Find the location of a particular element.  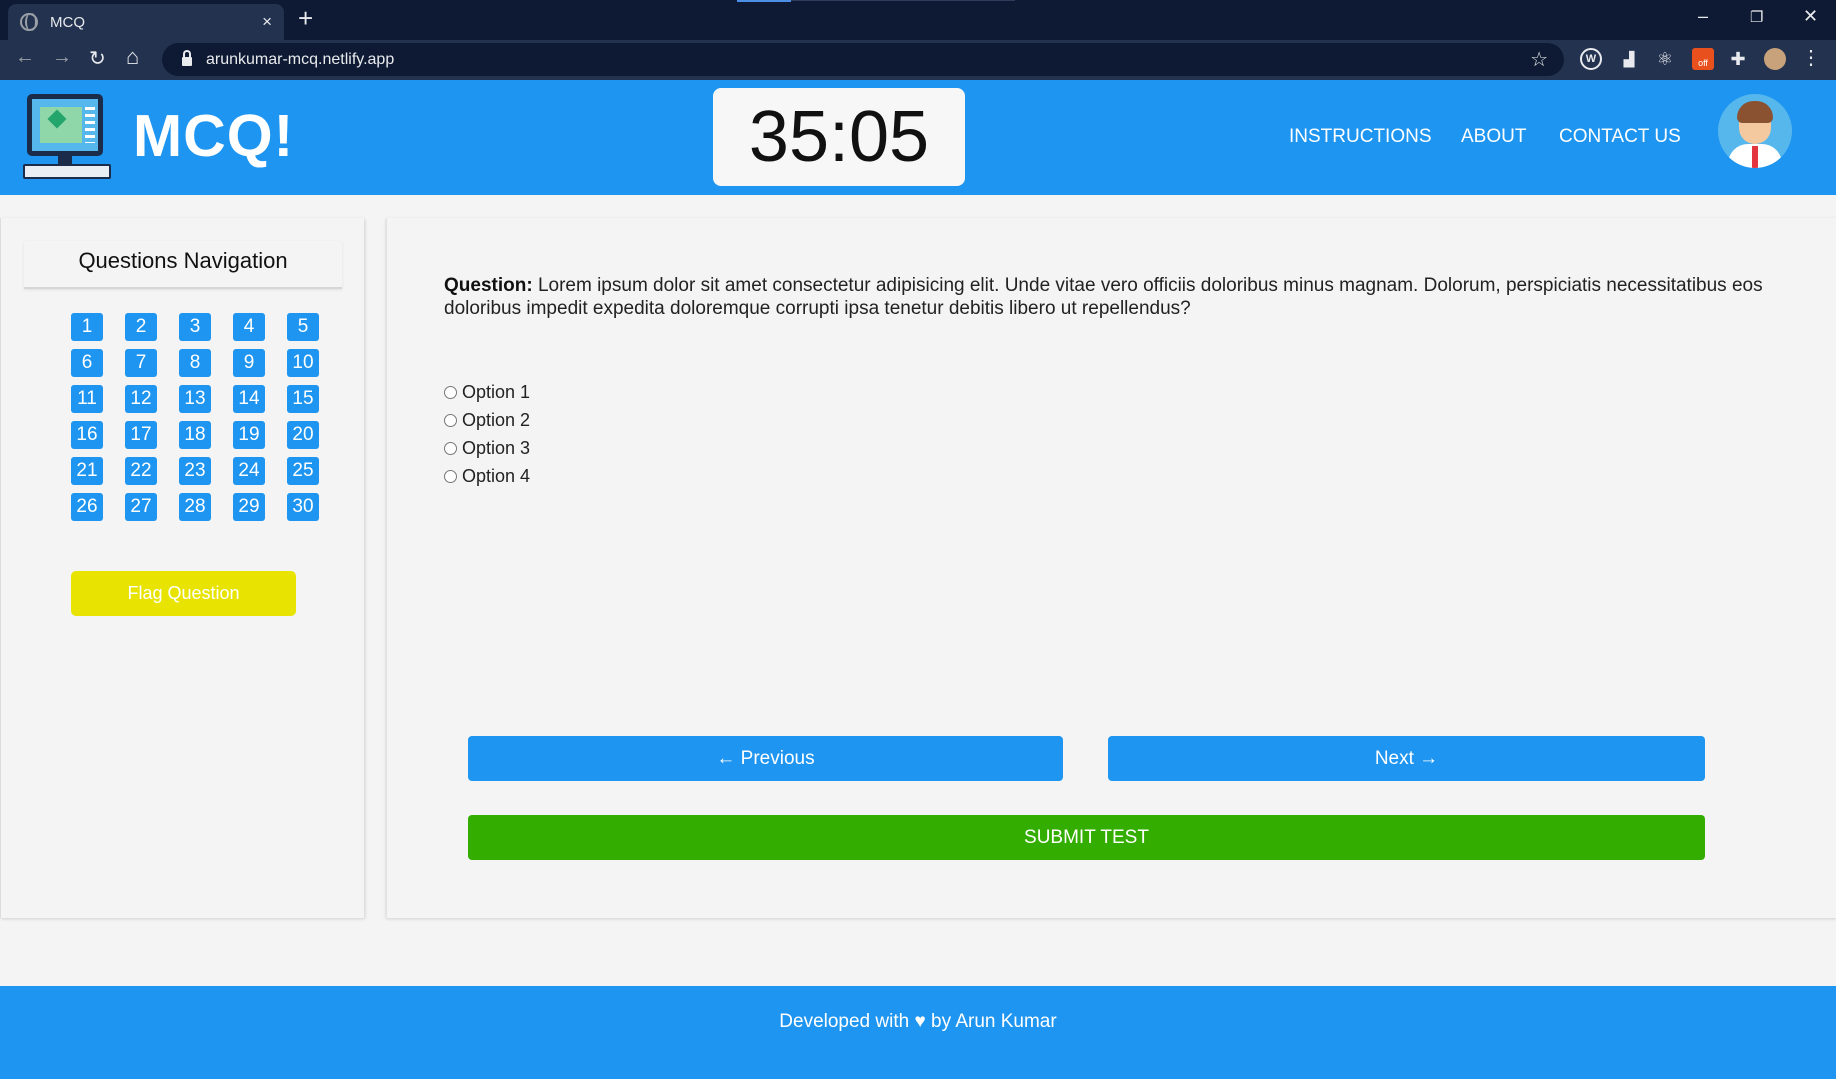

back-icon: ← is located at coordinates (25, 57).